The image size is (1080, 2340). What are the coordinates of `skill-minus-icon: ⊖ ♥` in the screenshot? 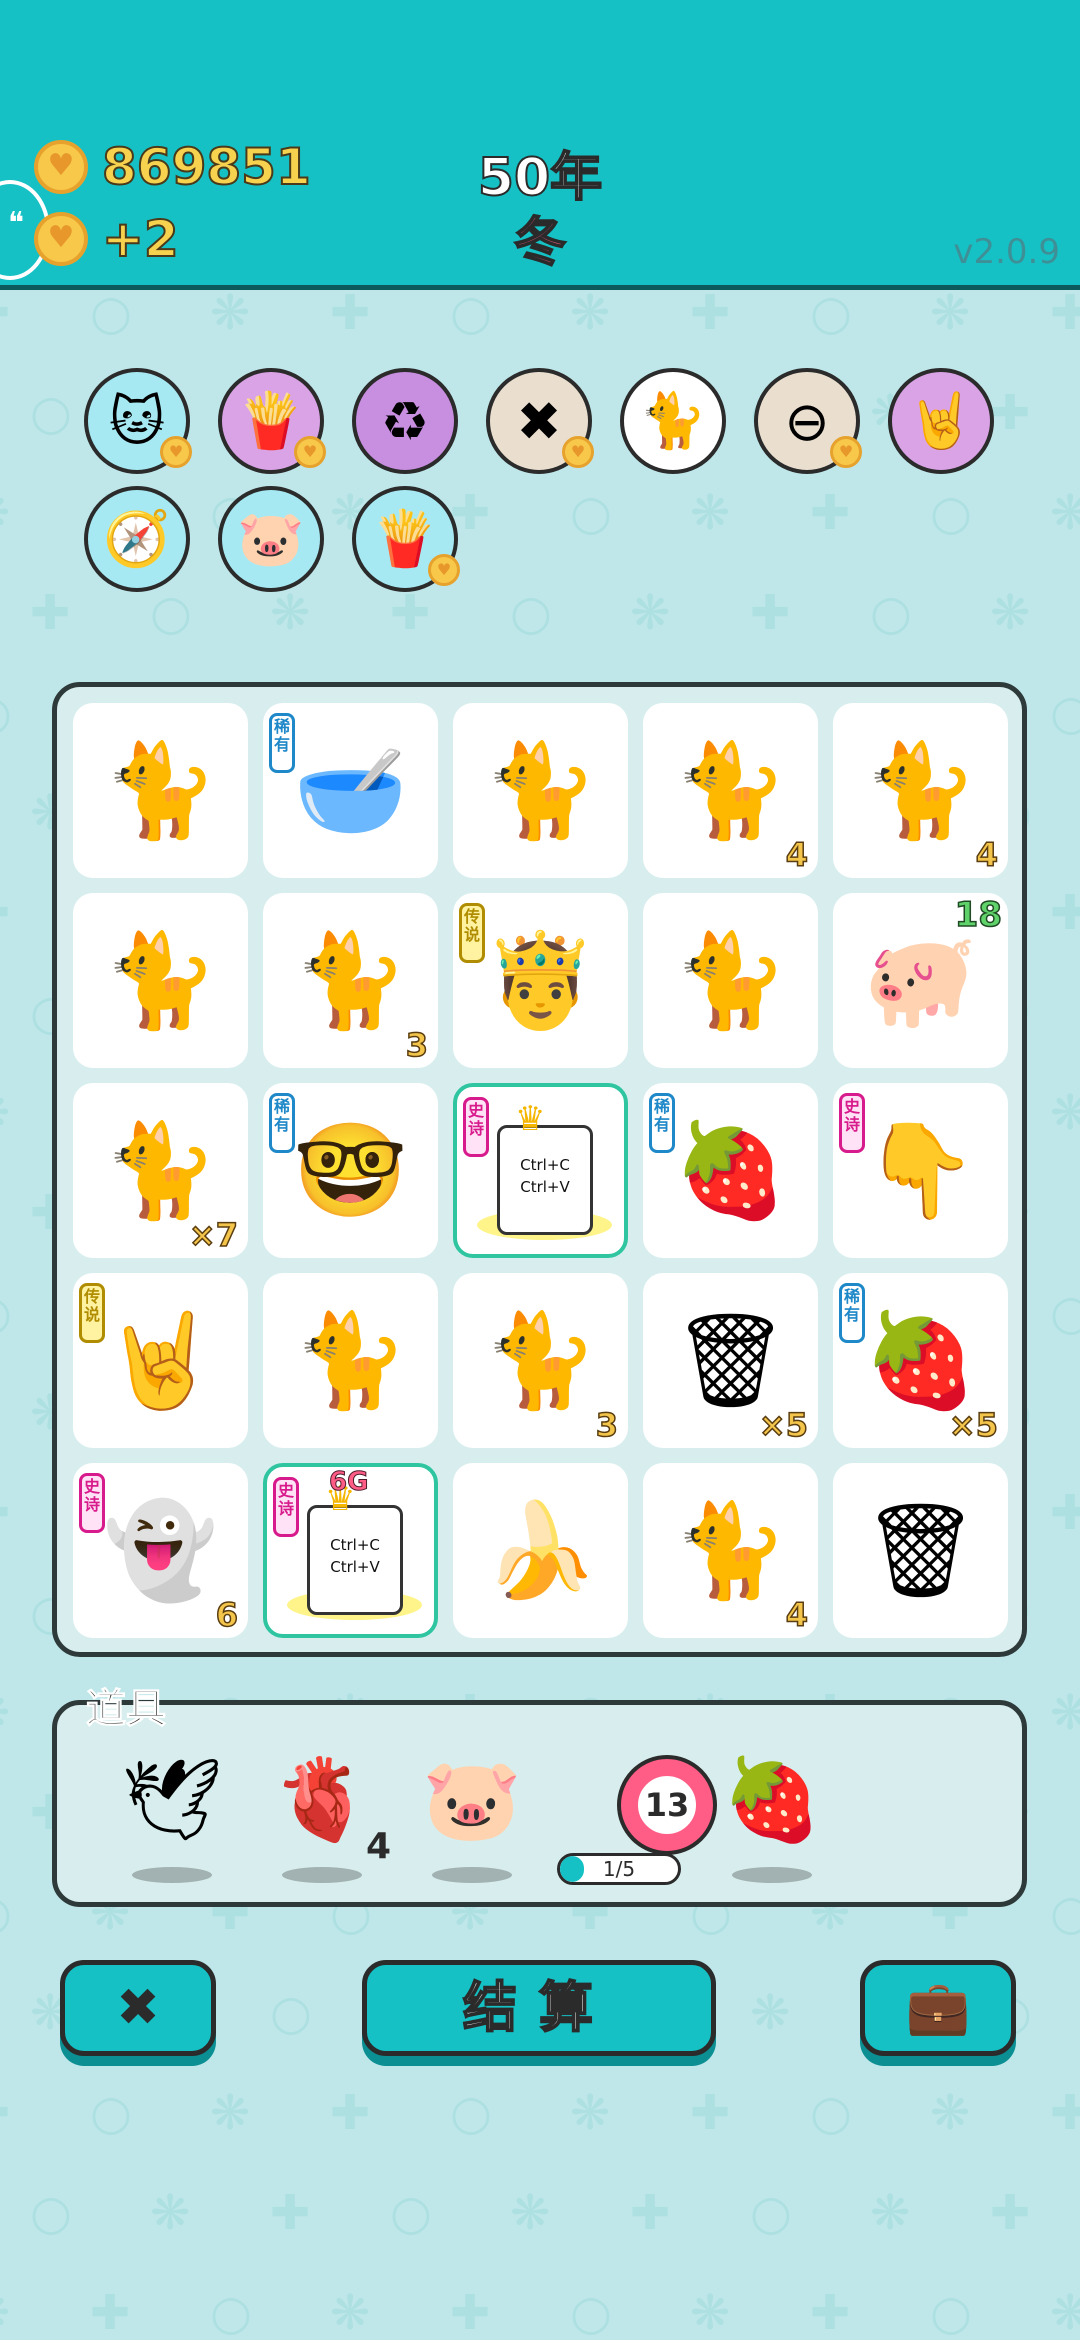 It's located at (808, 421).